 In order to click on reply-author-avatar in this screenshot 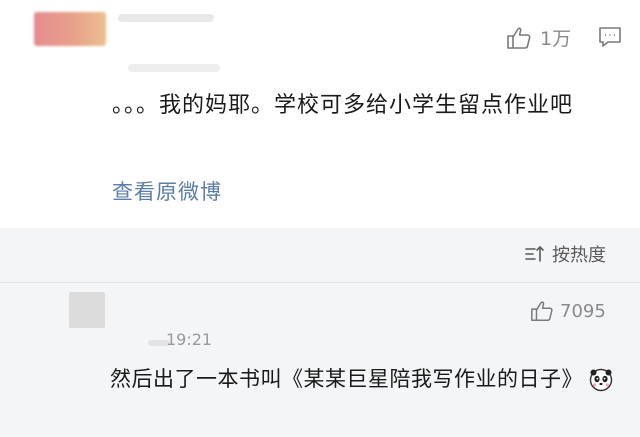, I will do `click(87, 310)`.